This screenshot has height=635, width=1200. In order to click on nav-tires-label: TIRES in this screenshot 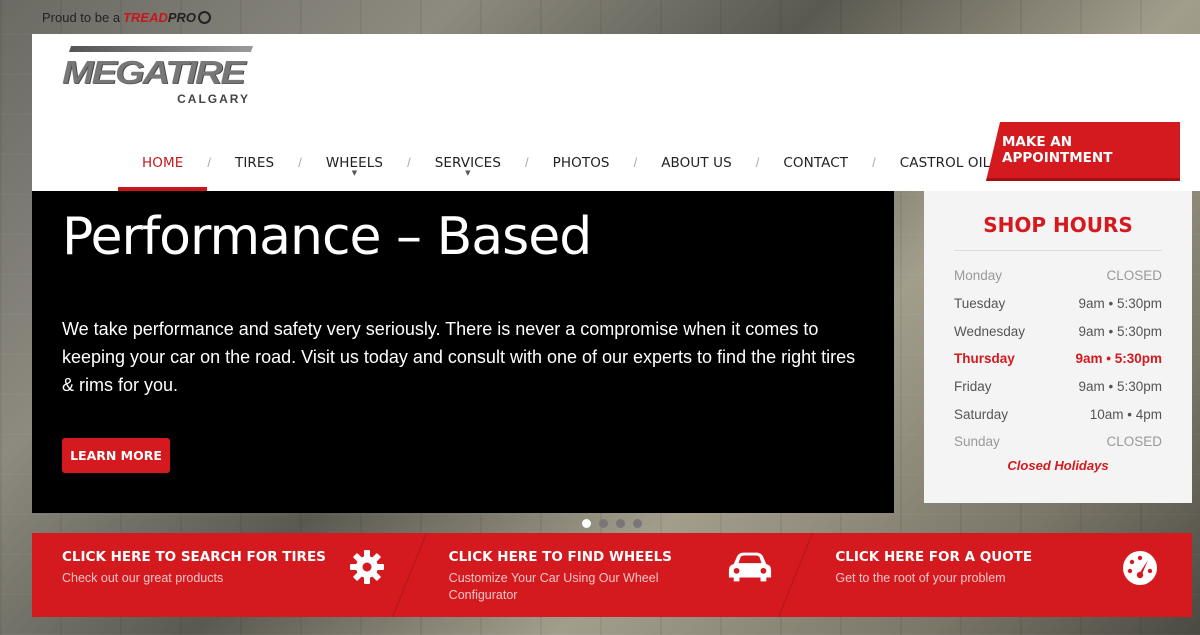, I will do `click(254, 162)`.